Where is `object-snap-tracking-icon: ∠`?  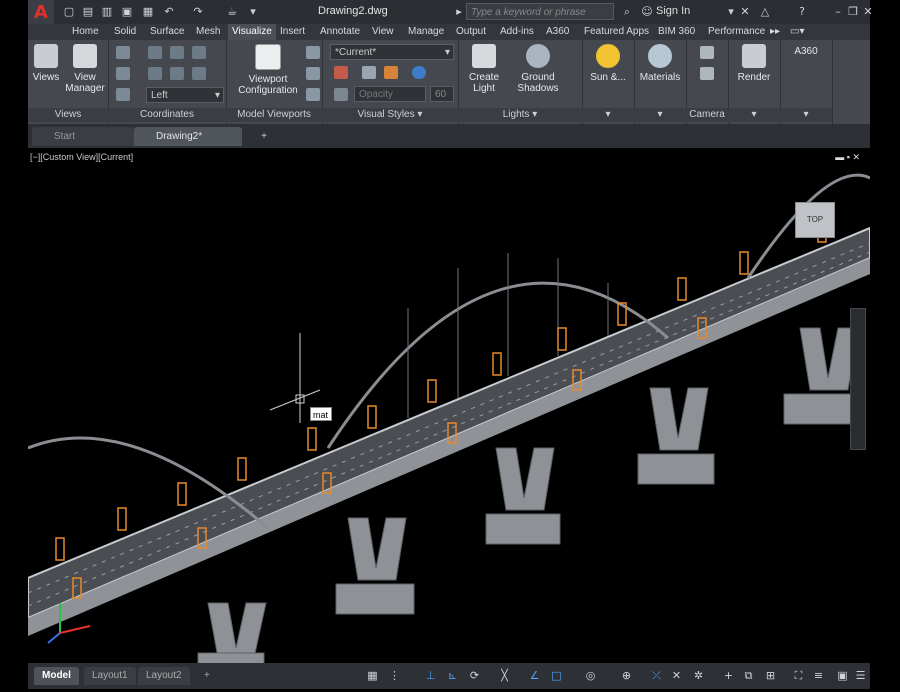 object-snap-tracking-icon: ∠ is located at coordinates (534, 675).